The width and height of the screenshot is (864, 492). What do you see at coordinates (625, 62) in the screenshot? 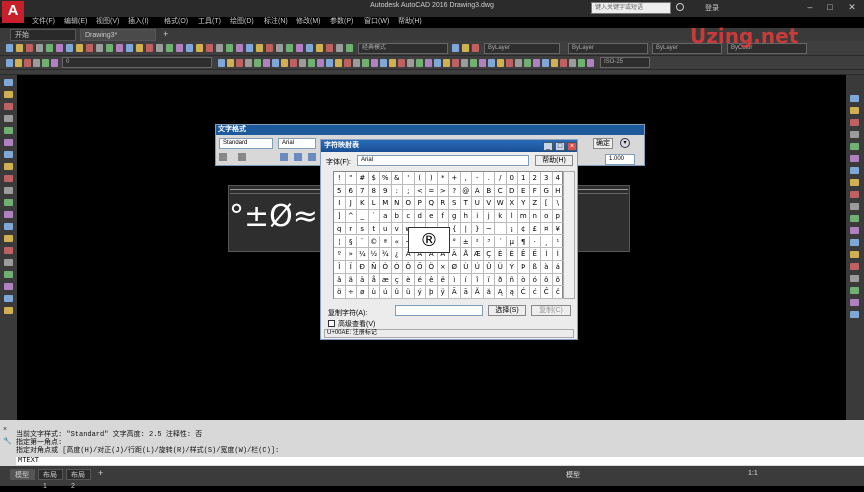
I see `dimstyle-dropdown: ISO-25` at bounding box center [625, 62].